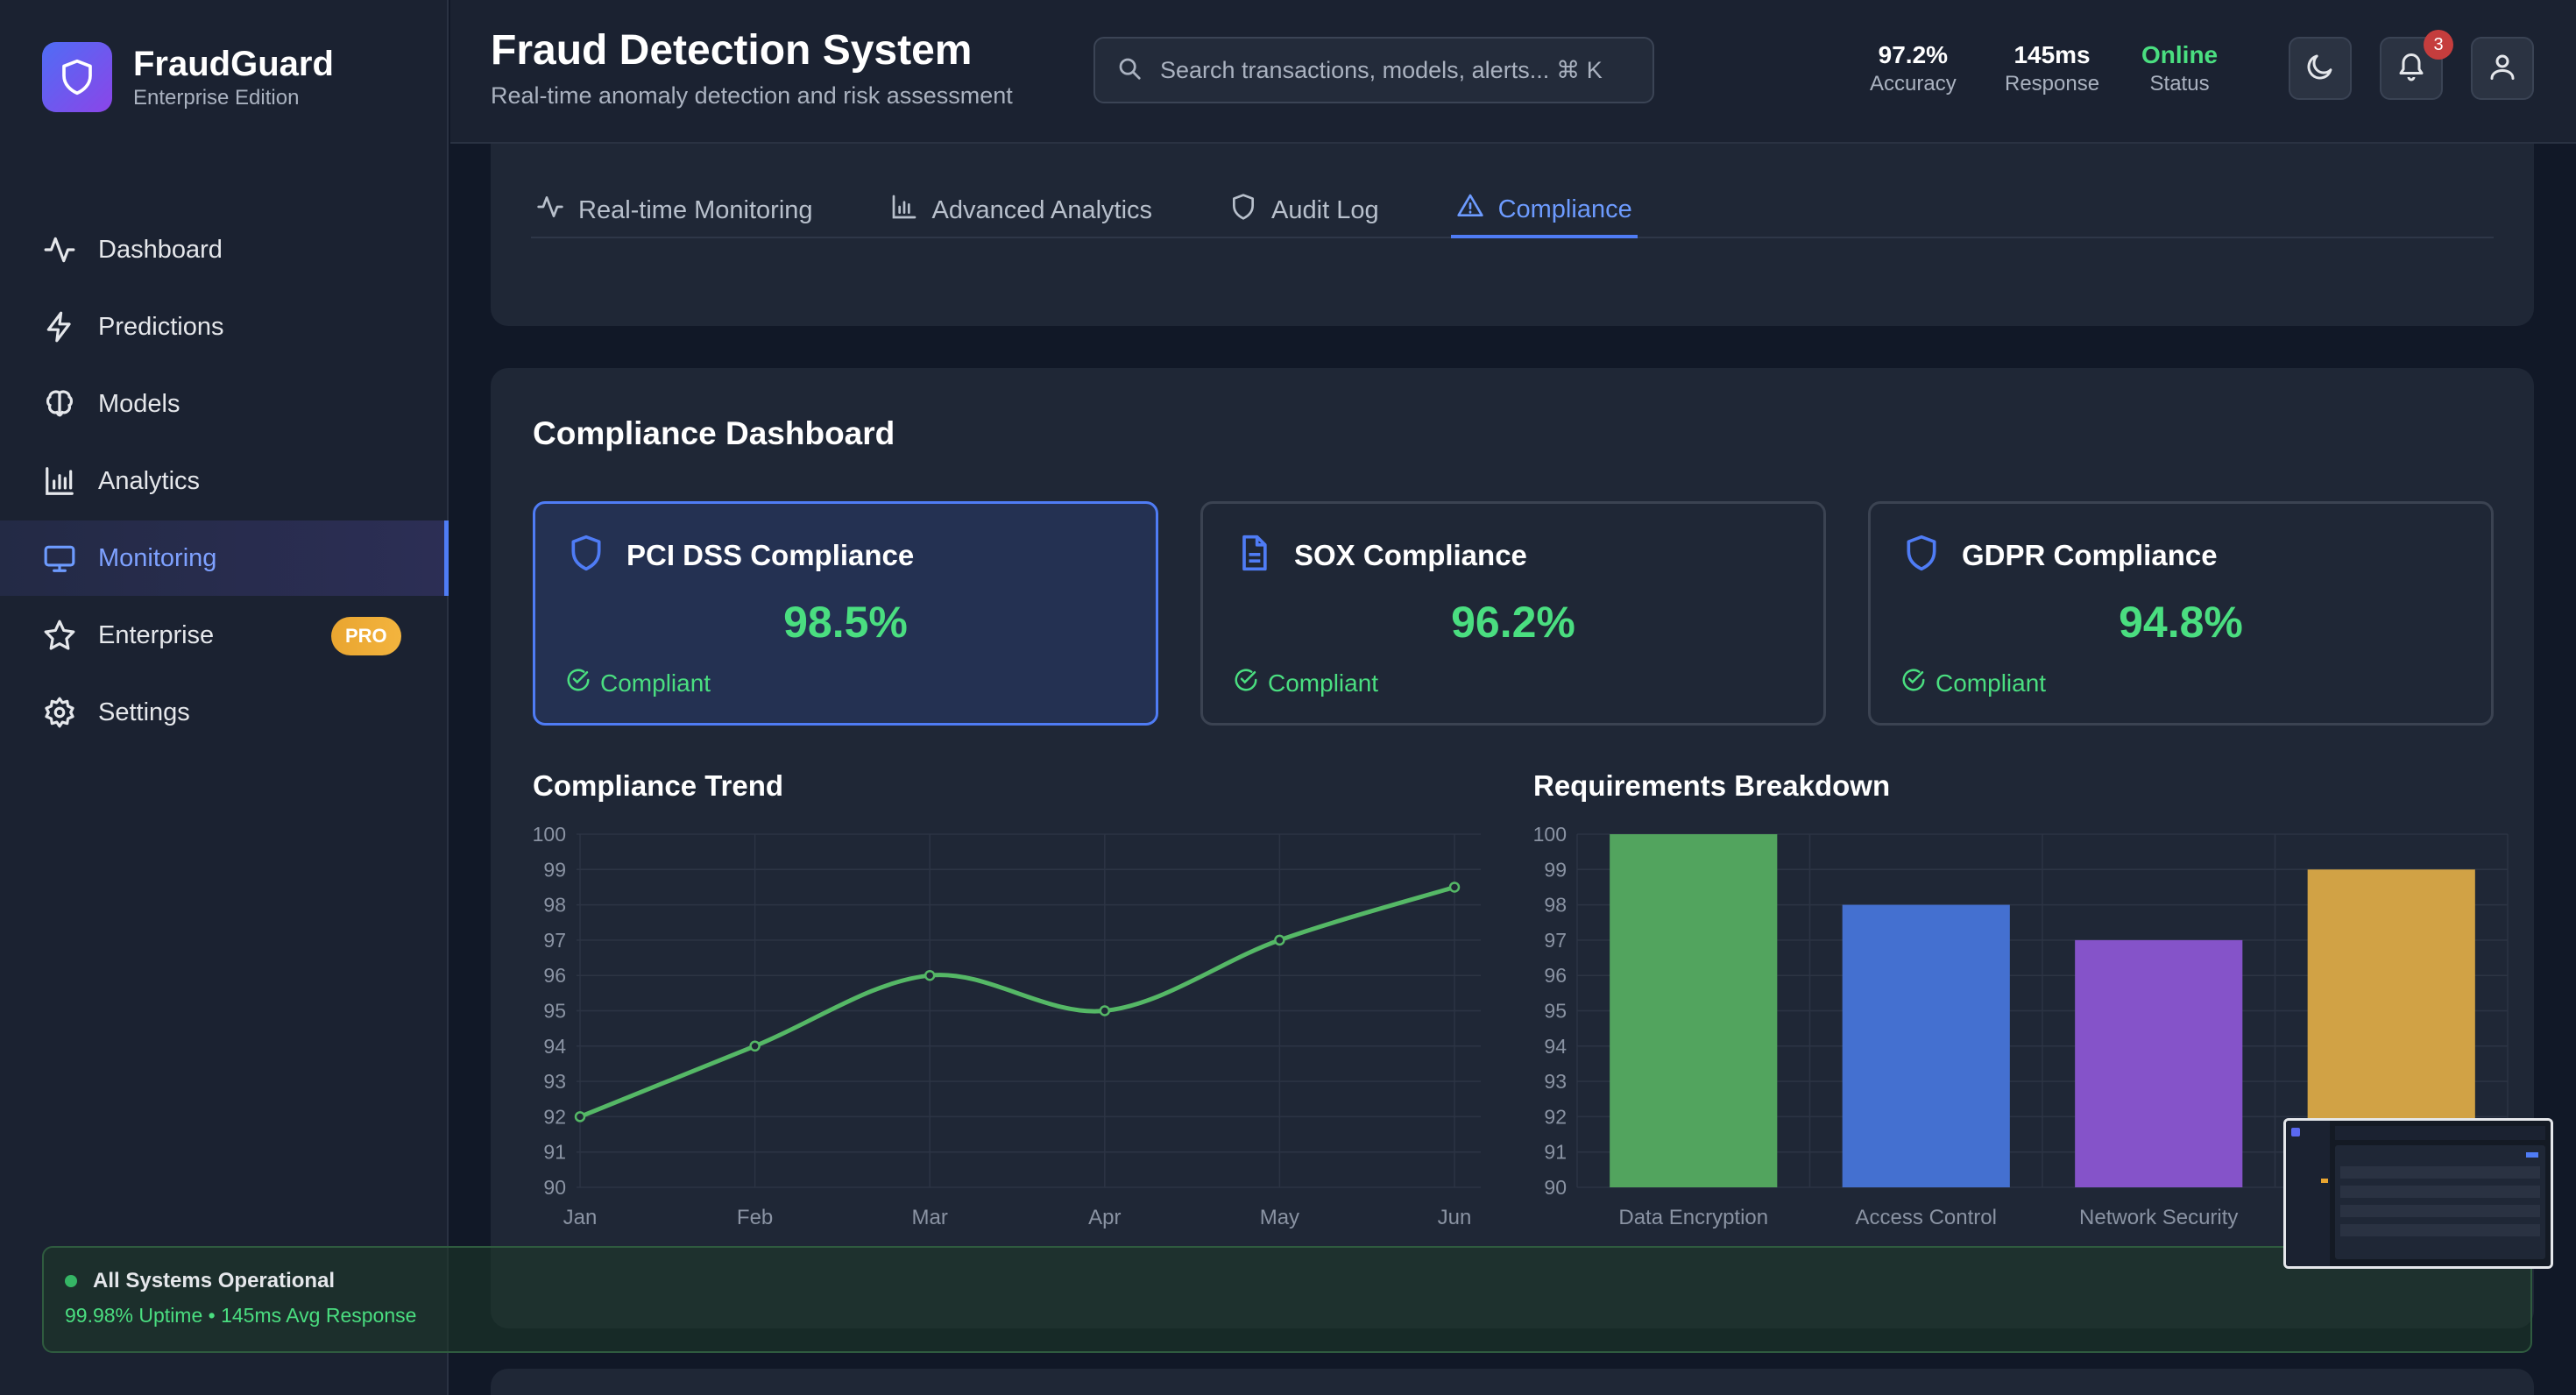 This screenshot has width=2576, height=1395. What do you see at coordinates (233, 64) in the screenshot?
I see `brand-name: FraudGuard` at bounding box center [233, 64].